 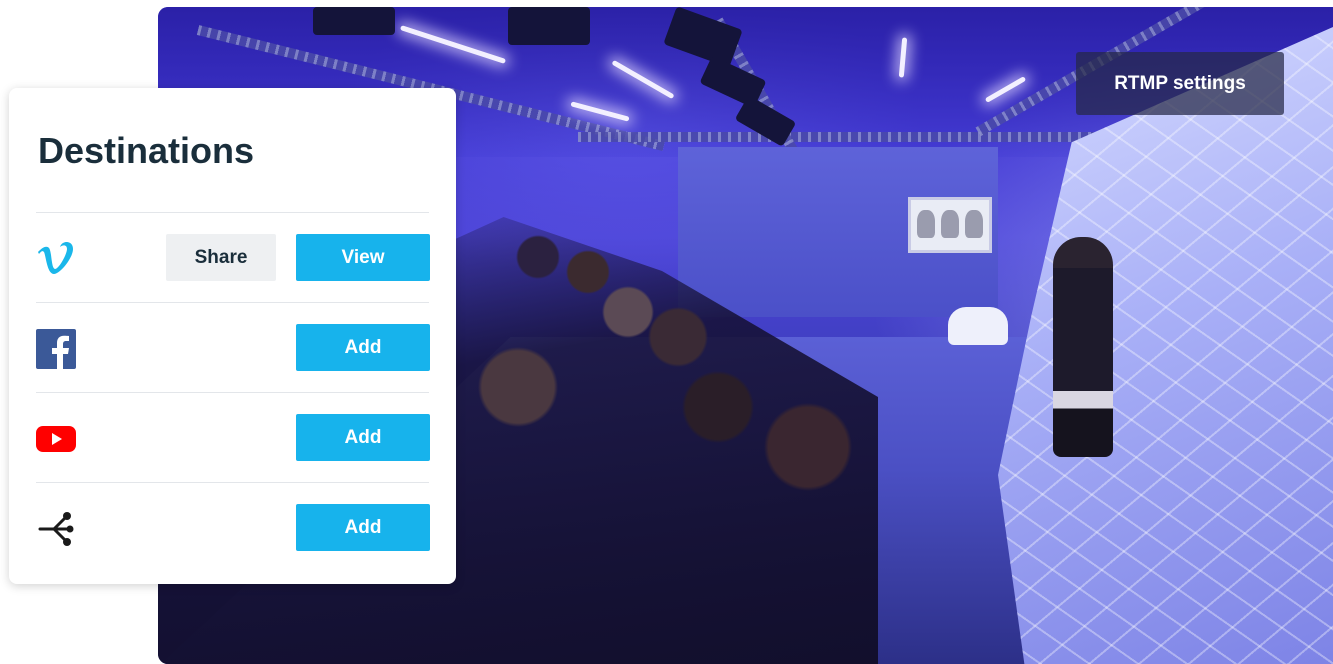 I want to click on share-button-label: Share, so click(x=221, y=257).